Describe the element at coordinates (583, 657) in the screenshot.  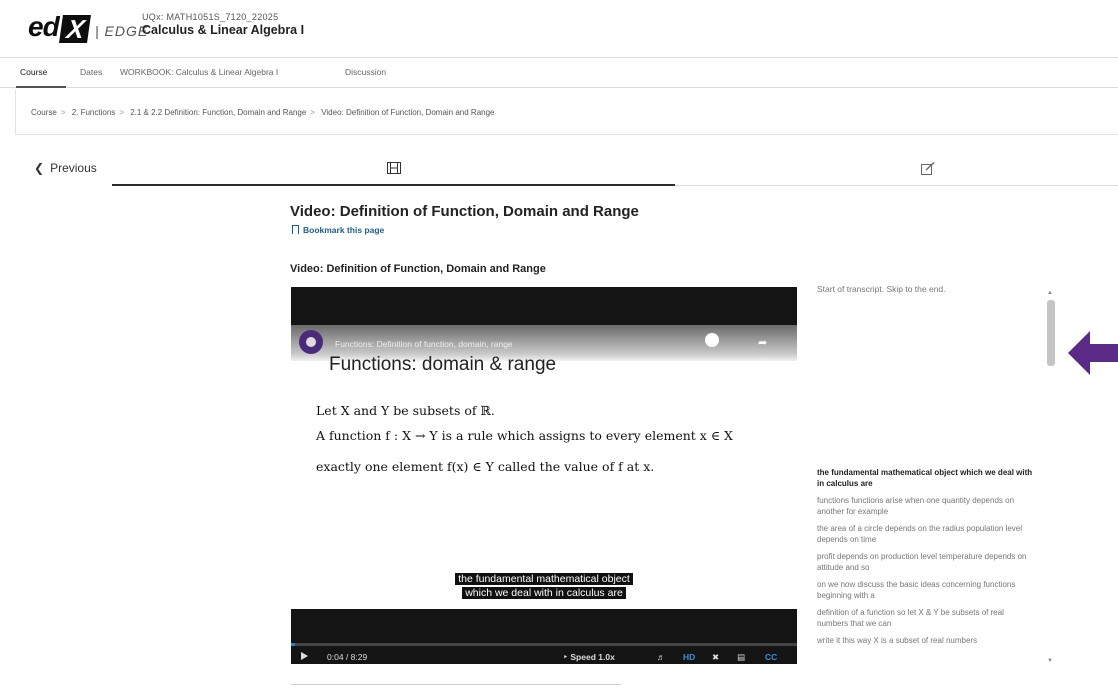
I see `speed-label: Speed` at that location.